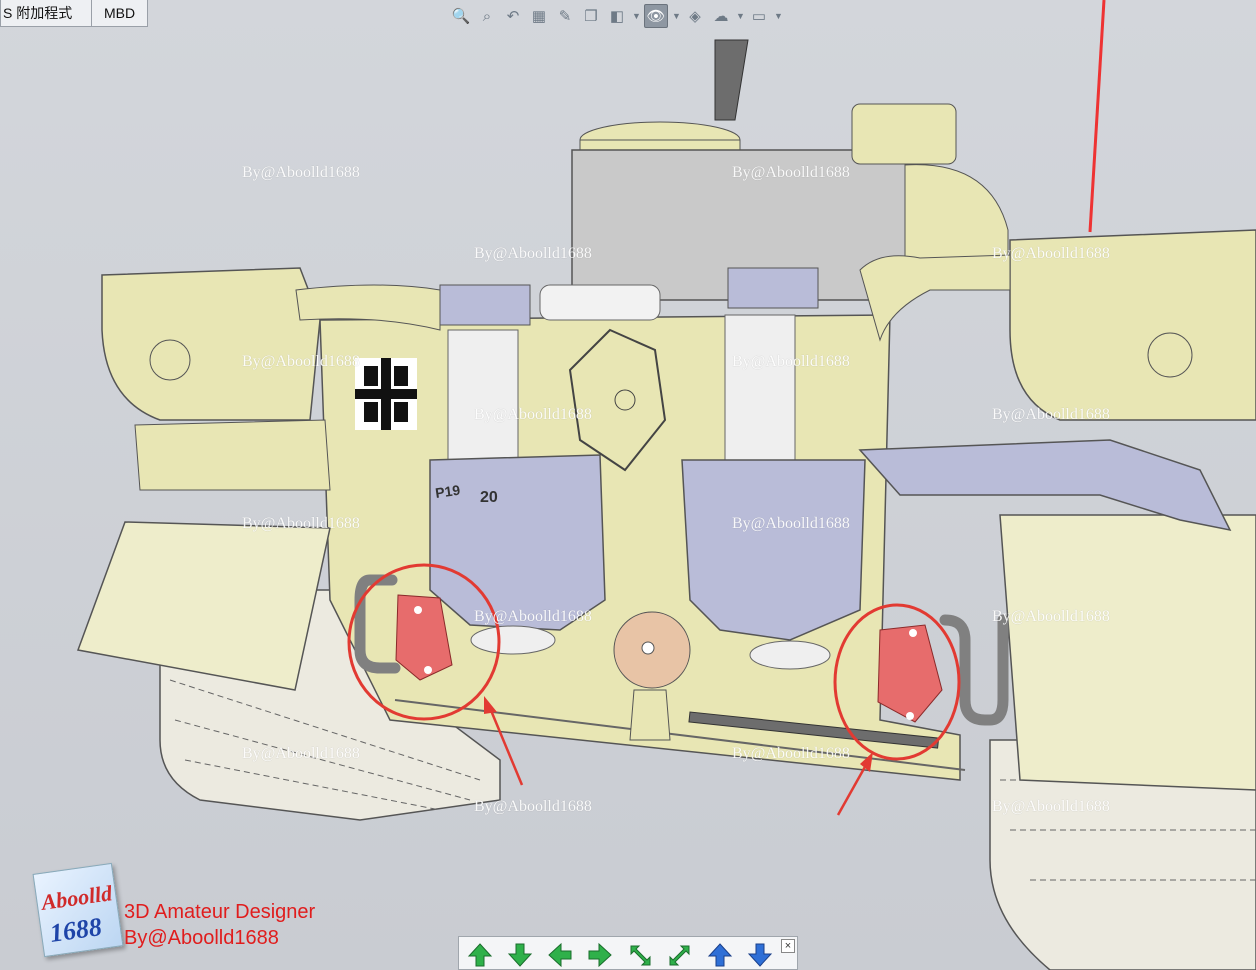 The width and height of the screenshot is (1256, 970). Describe the element at coordinates (201, 938) in the screenshot. I see `credit-line-2: By@Aboolld1688` at that location.